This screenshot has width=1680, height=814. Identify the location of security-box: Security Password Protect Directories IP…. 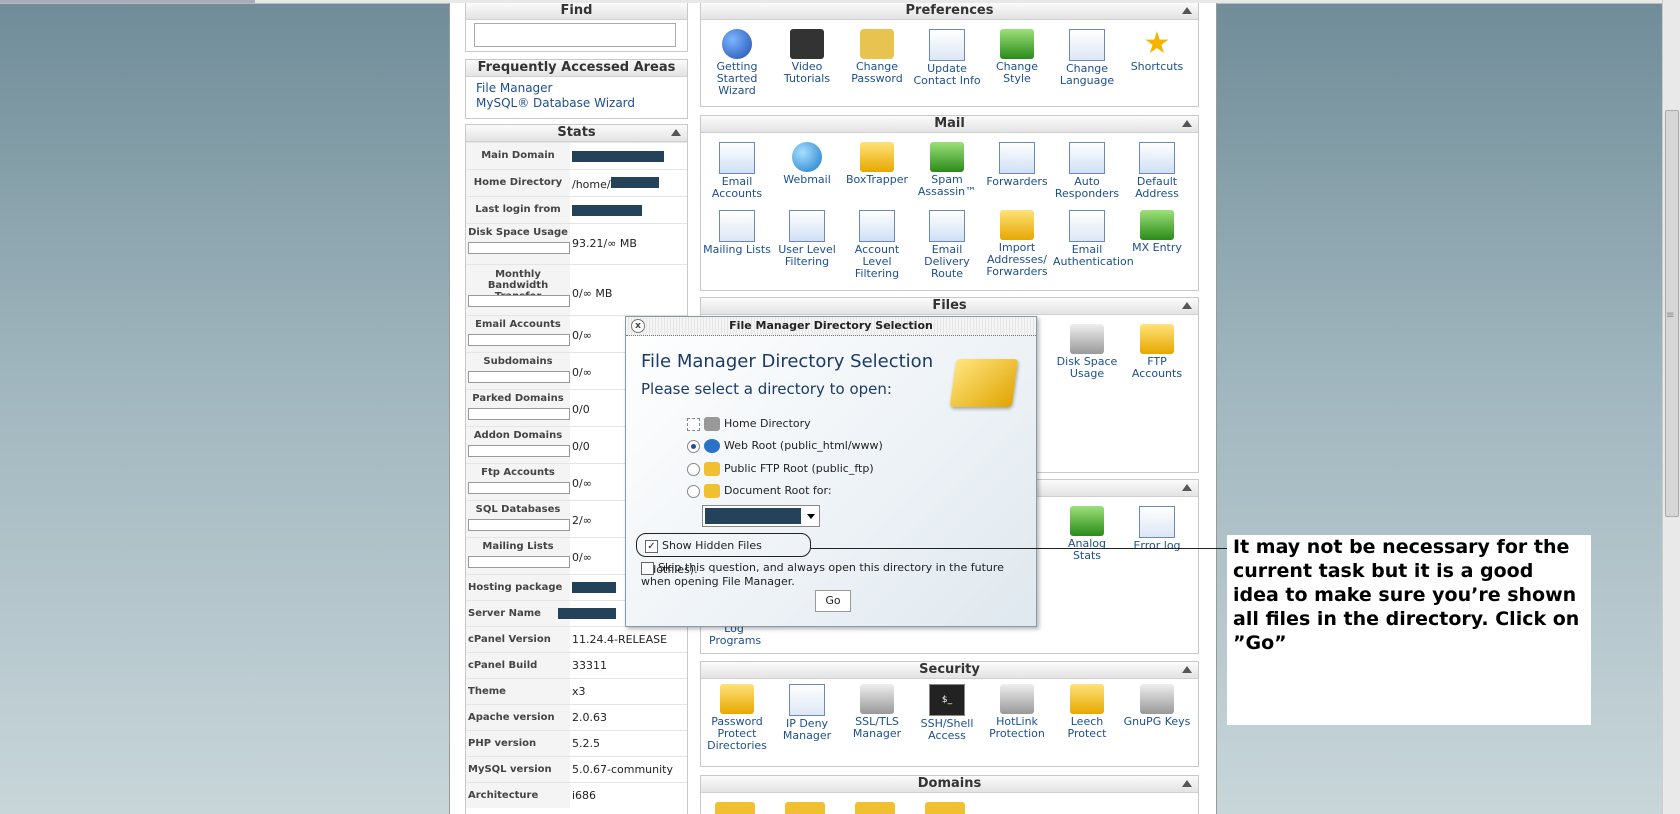
(949, 714).